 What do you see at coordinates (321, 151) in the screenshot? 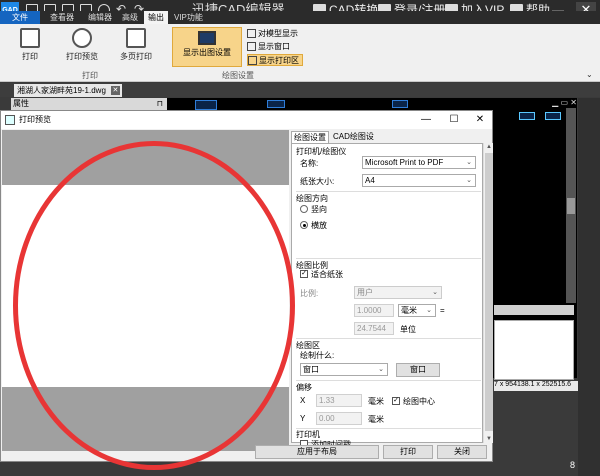
I see `printer-section-title: 打印机/绘图仪` at bounding box center [321, 151].